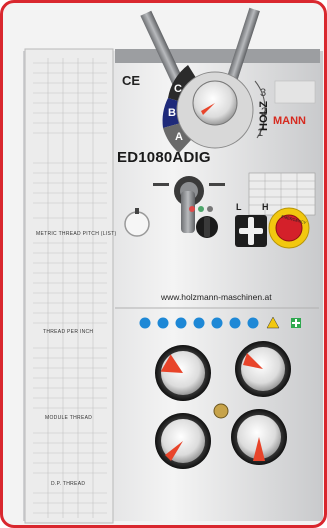  I want to click on info-plate, so click(295, 92).